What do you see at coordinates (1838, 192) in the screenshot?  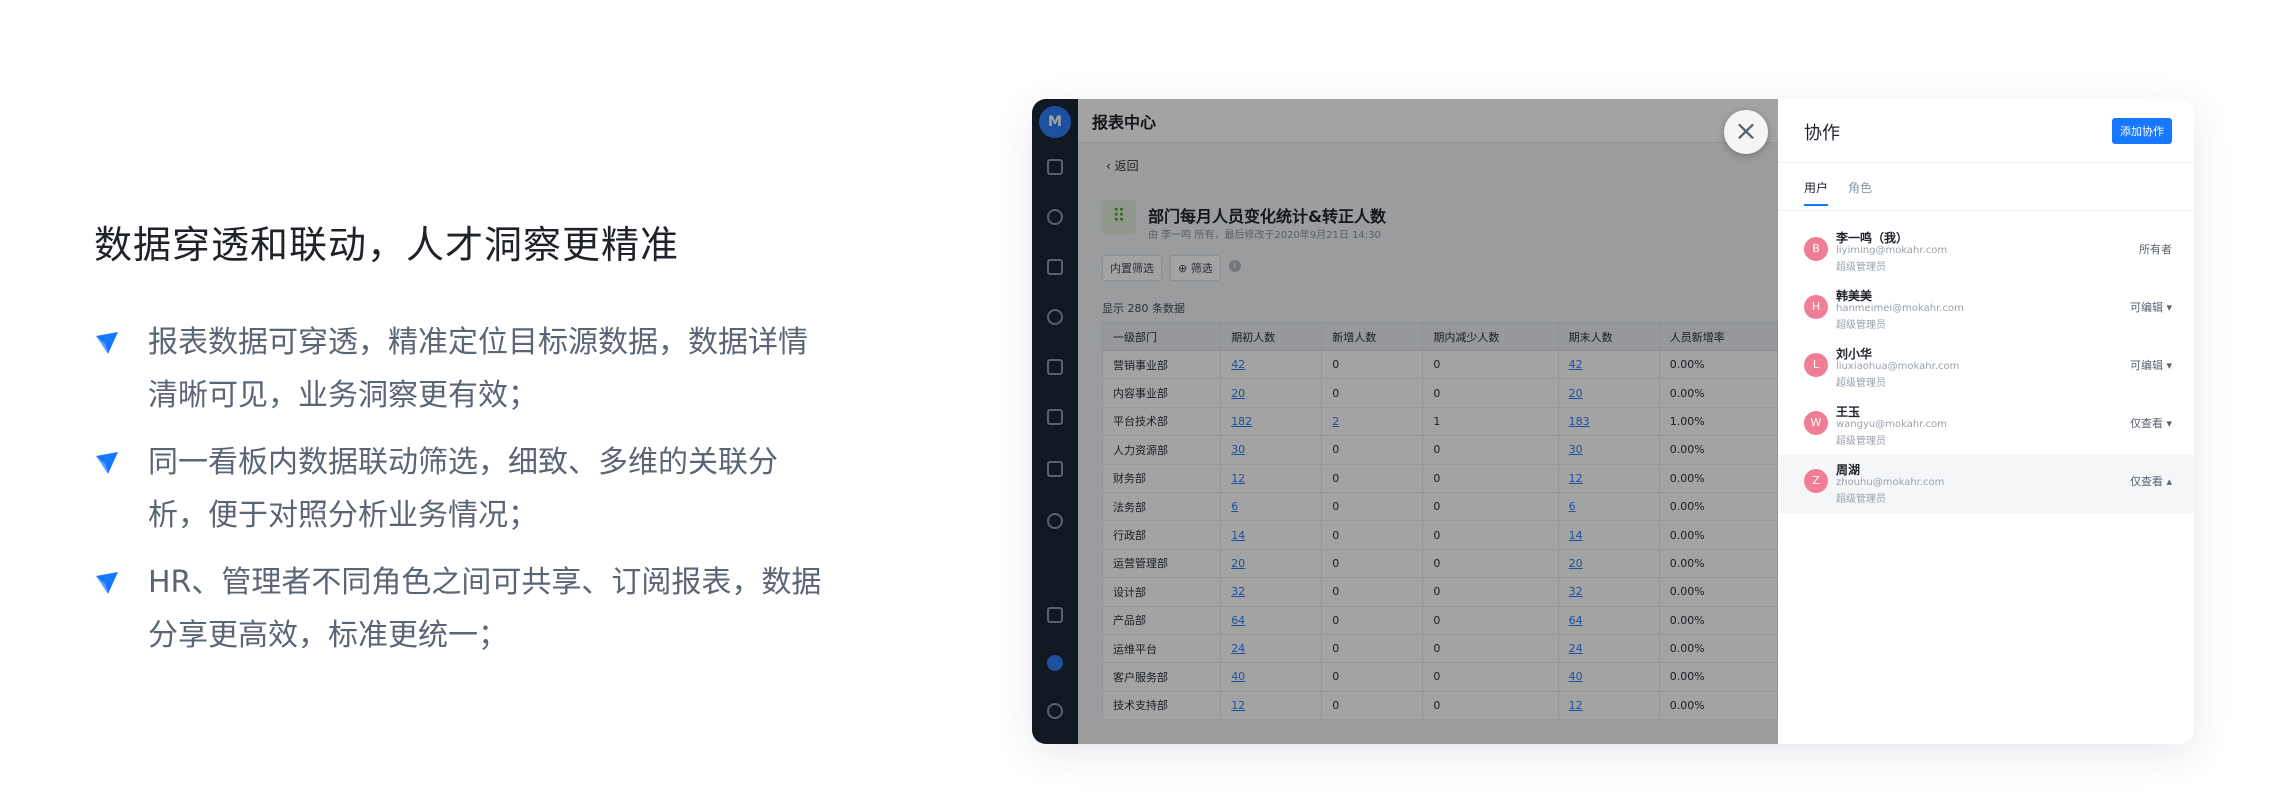 I see `panel-tabs: 用户 角色` at bounding box center [1838, 192].